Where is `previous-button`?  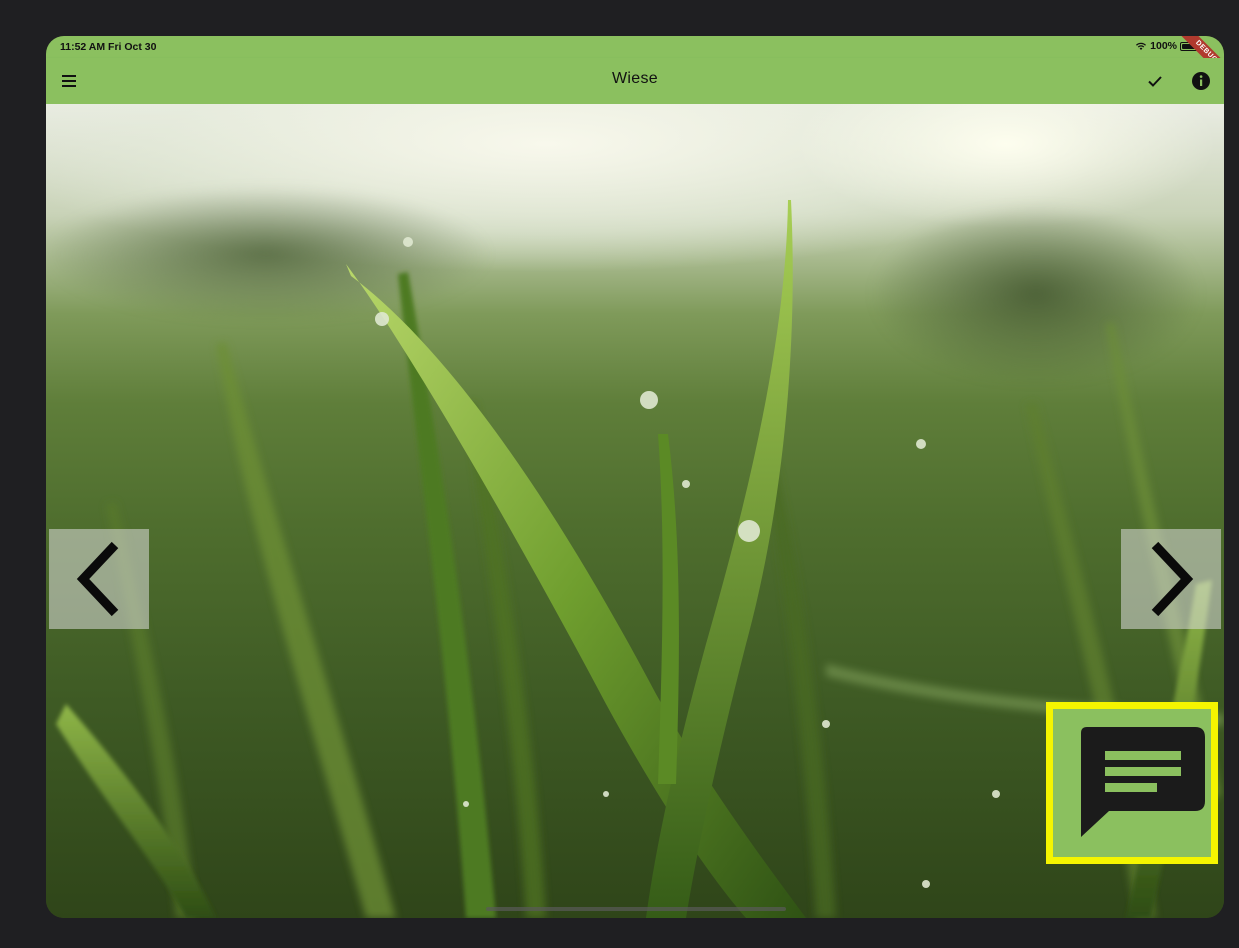
previous-button is located at coordinates (99, 579).